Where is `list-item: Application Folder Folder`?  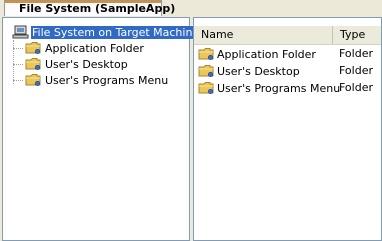
list-item: Application Folder Folder is located at coordinates (287, 54).